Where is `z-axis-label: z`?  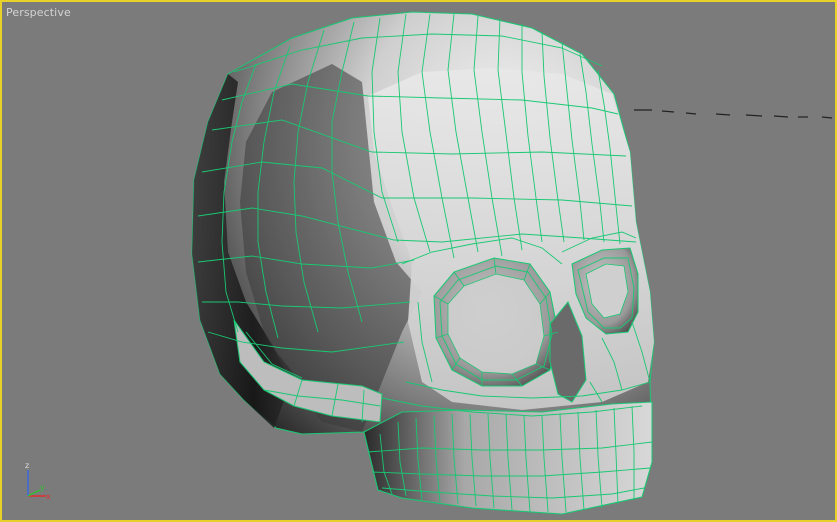 z-axis-label: z is located at coordinates (27, 465).